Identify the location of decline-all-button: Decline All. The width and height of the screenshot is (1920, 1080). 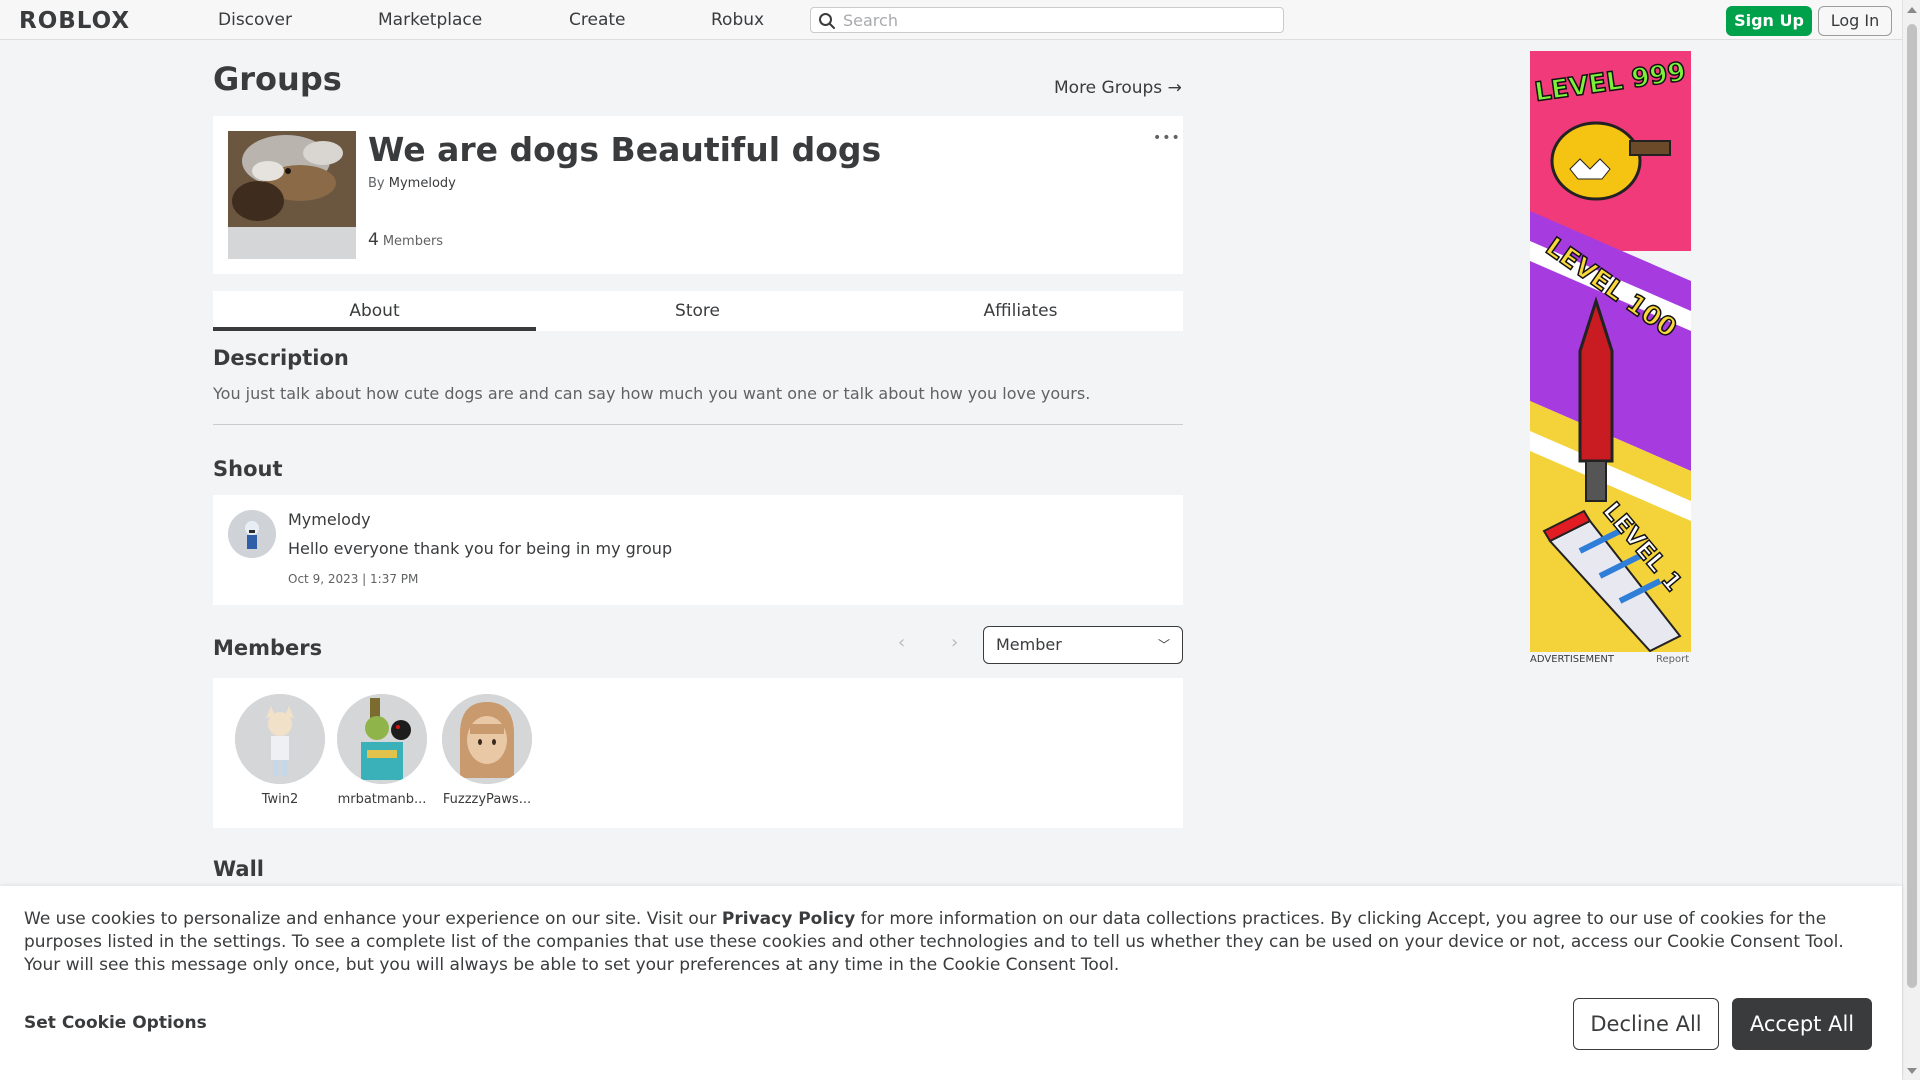
(1646, 1024).